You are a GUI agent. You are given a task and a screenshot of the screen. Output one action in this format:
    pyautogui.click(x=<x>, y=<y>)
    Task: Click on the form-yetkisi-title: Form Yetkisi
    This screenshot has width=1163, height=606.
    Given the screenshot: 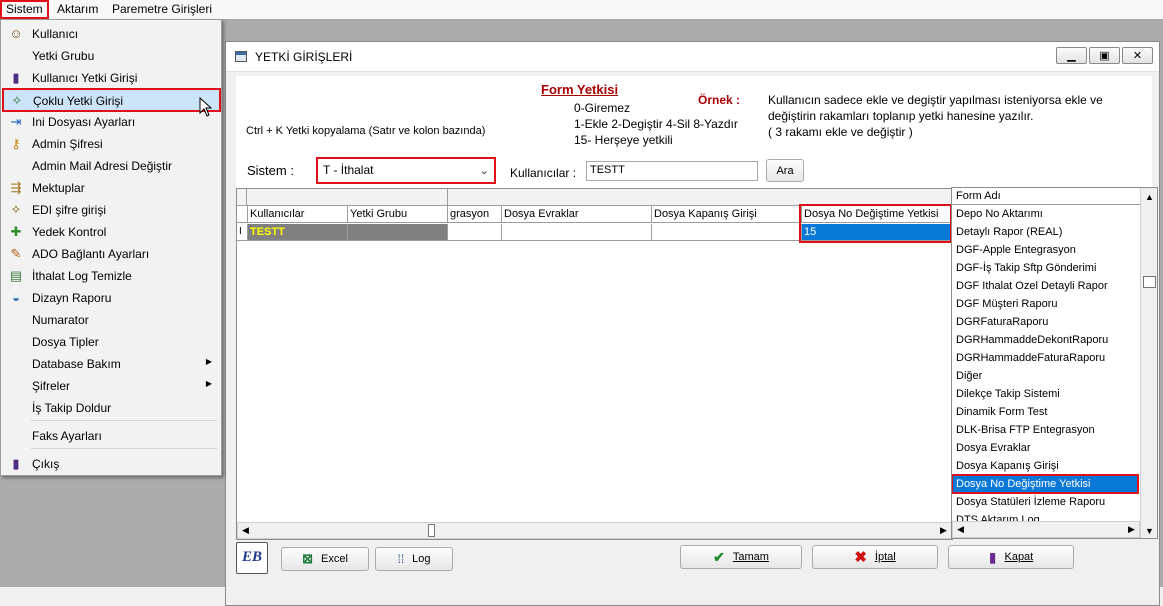 What is the action you would take?
    pyautogui.click(x=580, y=89)
    